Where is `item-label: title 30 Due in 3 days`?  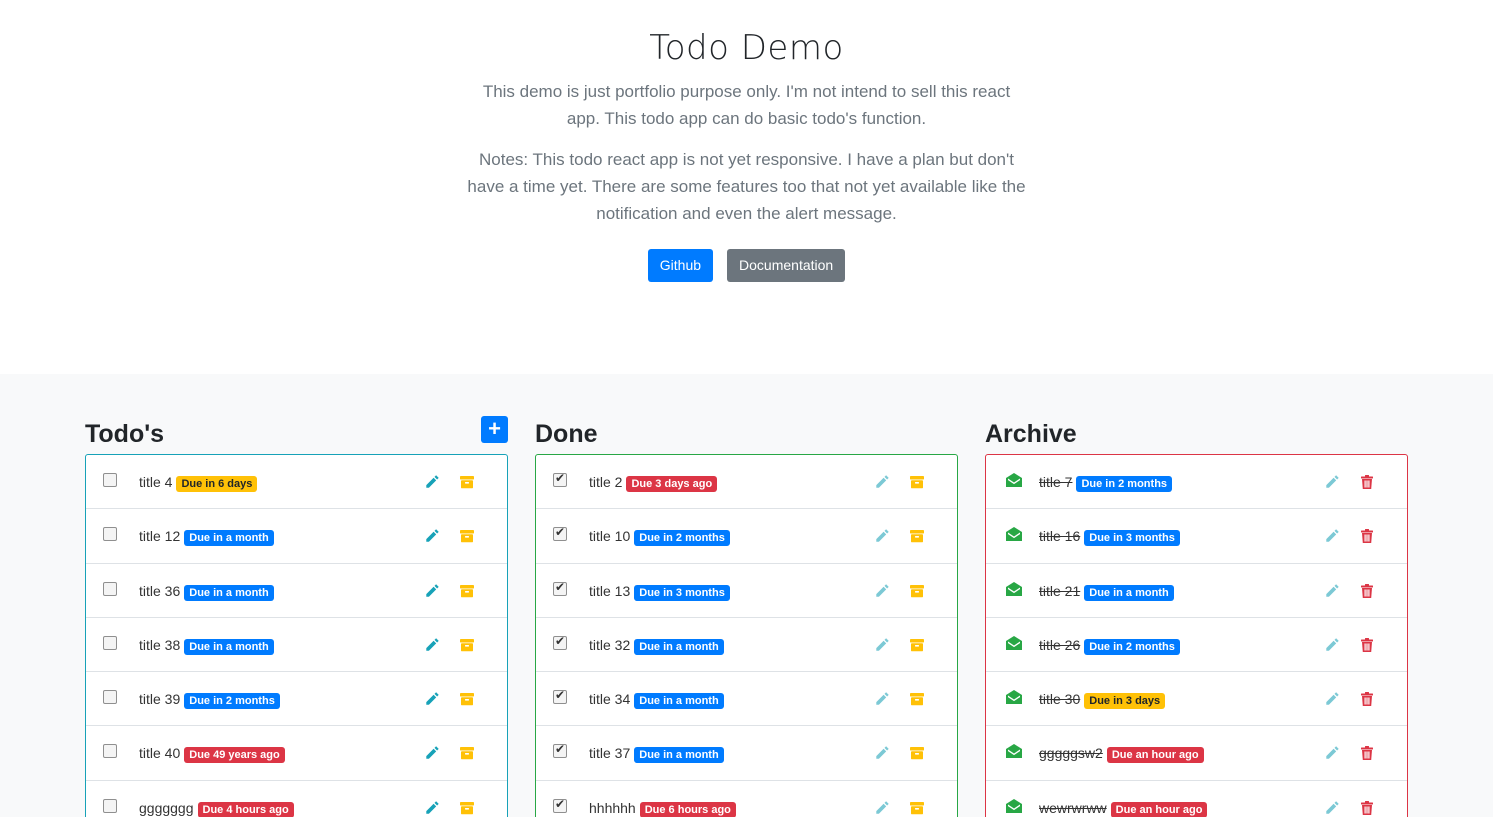
item-label: title 30 Due in 3 days is located at coordinates (1102, 700).